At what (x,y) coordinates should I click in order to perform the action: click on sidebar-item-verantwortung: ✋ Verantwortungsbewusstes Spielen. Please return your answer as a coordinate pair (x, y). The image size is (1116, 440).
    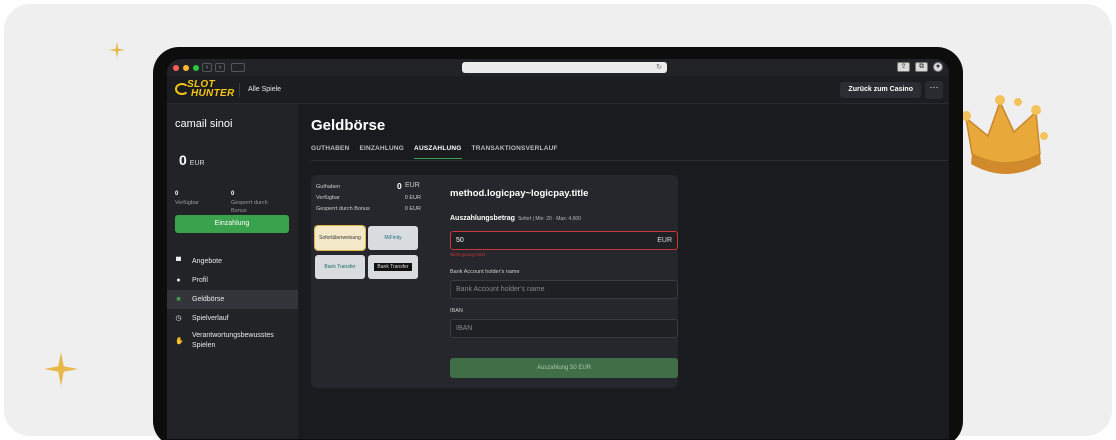
    Looking at the image, I should click on (232, 341).